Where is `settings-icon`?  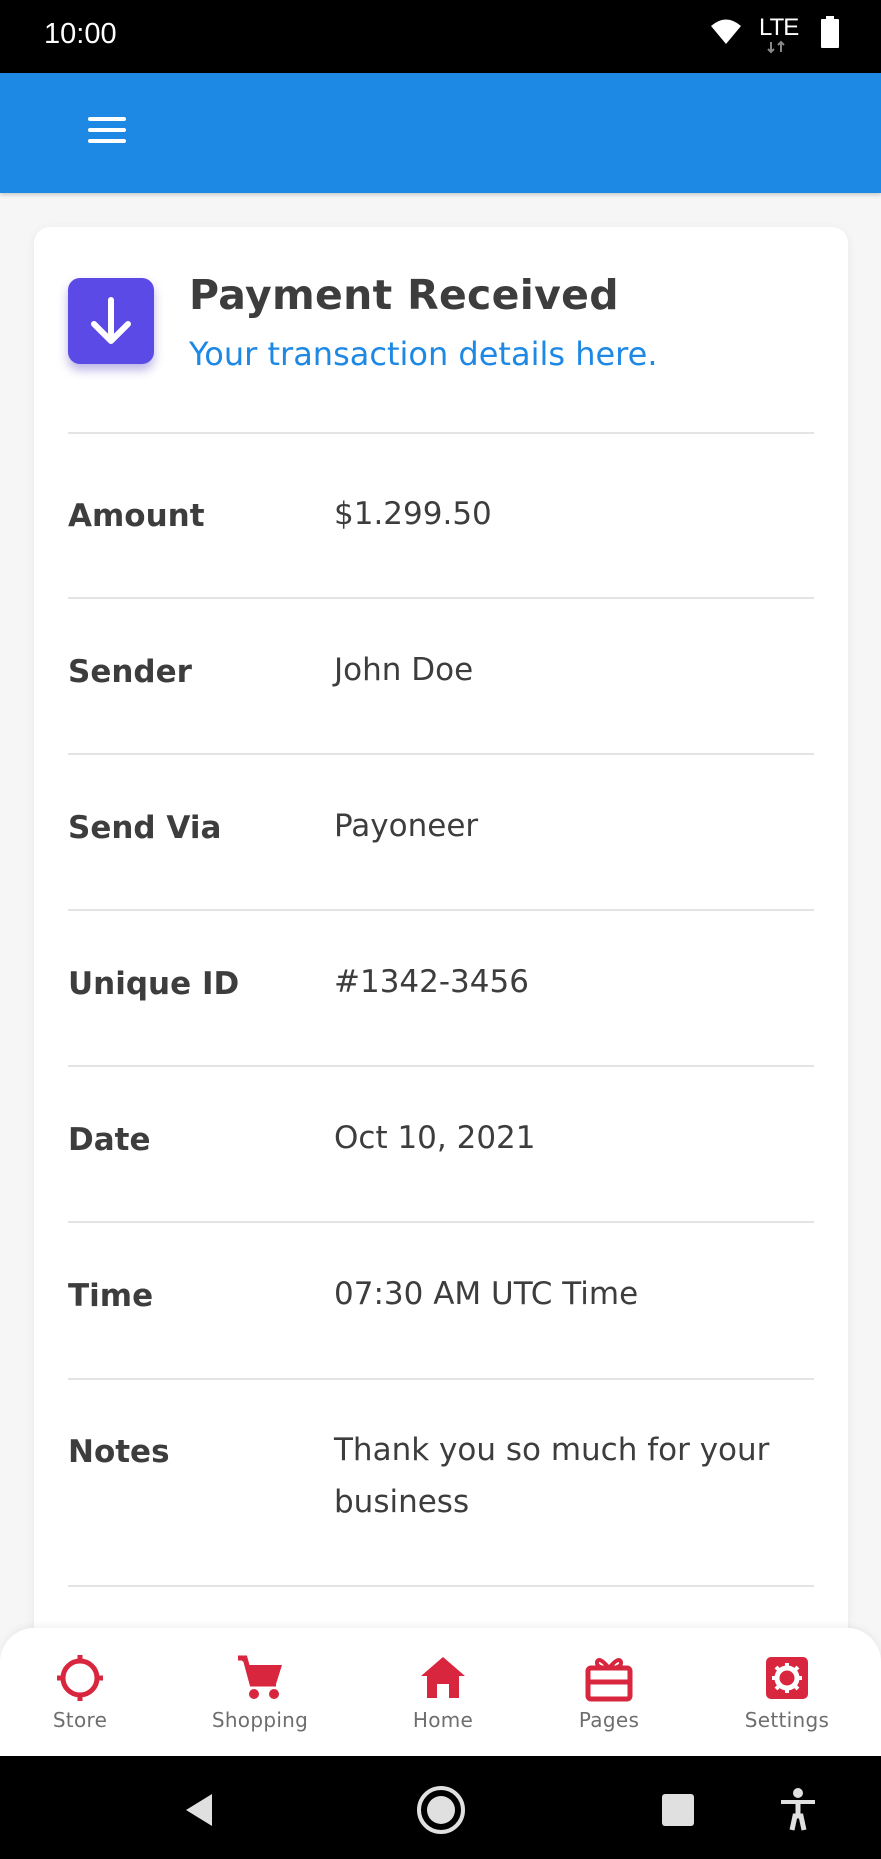 settings-icon is located at coordinates (787, 1678).